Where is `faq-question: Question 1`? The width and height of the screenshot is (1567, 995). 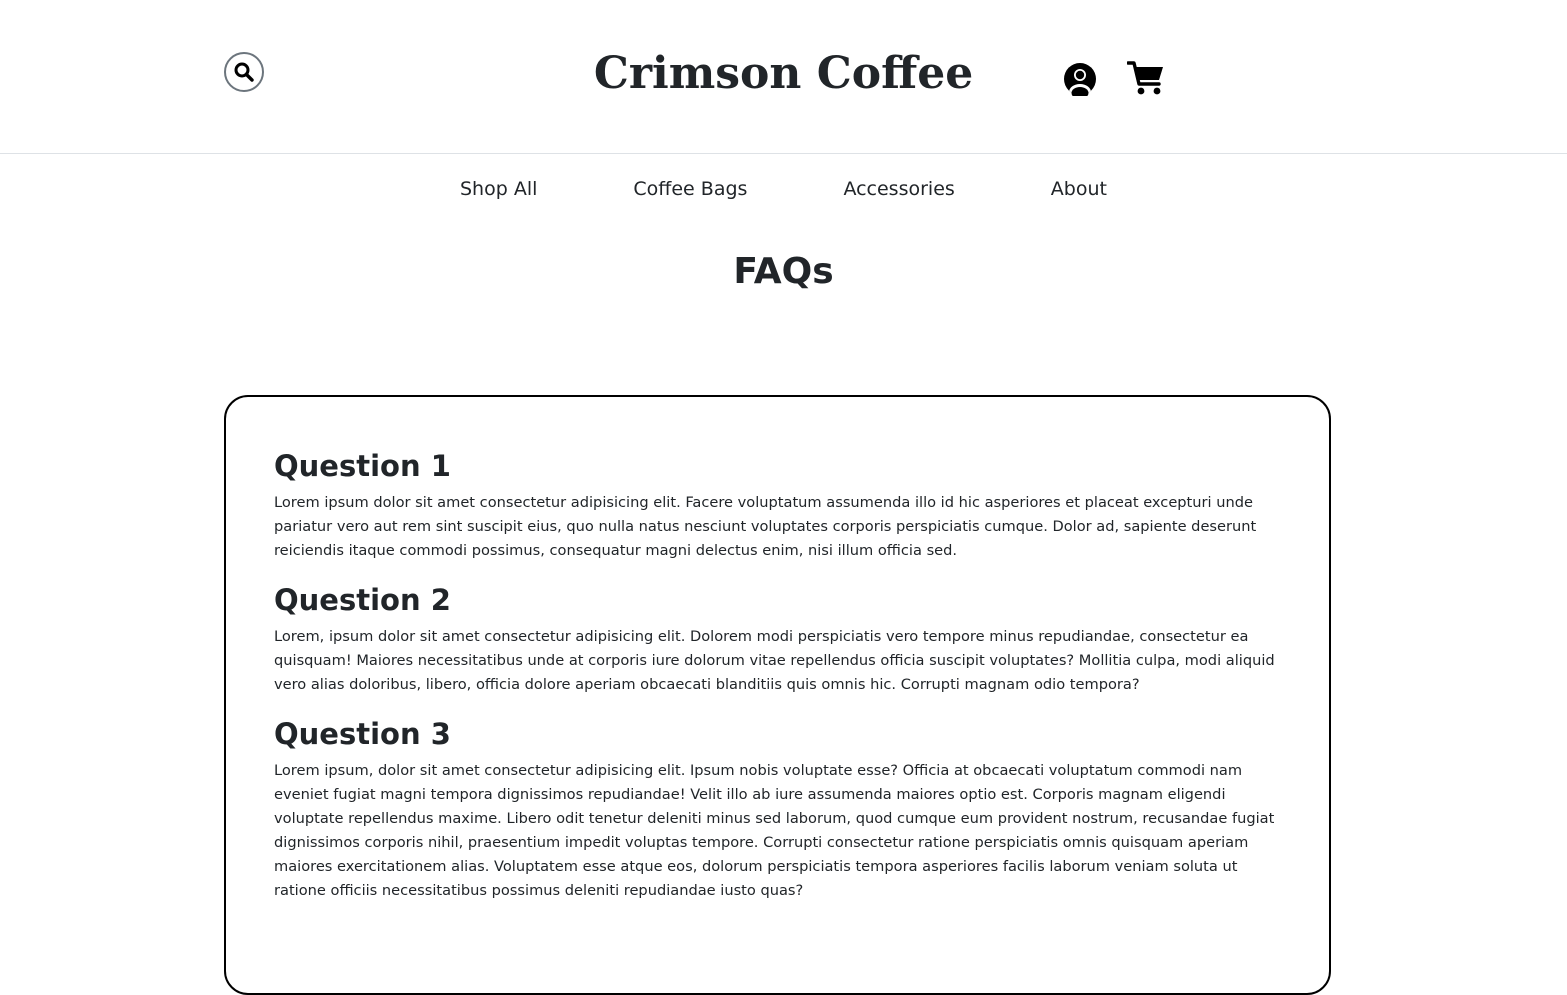
faq-question: Question 1 is located at coordinates (362, 466).